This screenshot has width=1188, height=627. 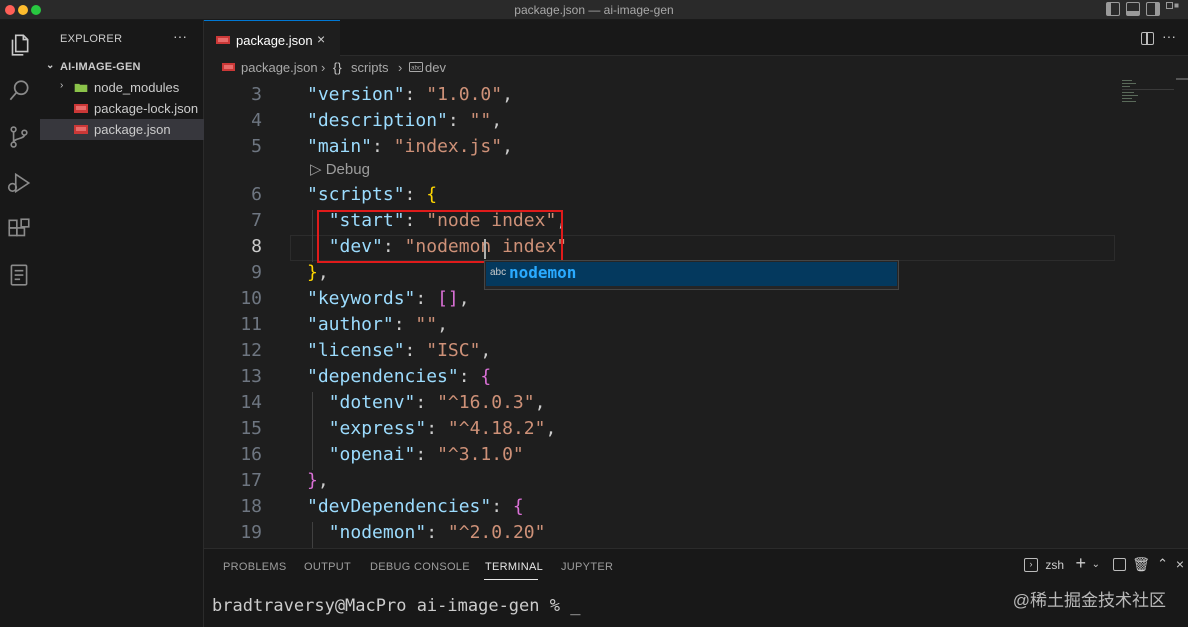 What do you see at coordinates (251, 402) in the screenshot?
I see `line-number: 14` at bounding box center [251, 402].